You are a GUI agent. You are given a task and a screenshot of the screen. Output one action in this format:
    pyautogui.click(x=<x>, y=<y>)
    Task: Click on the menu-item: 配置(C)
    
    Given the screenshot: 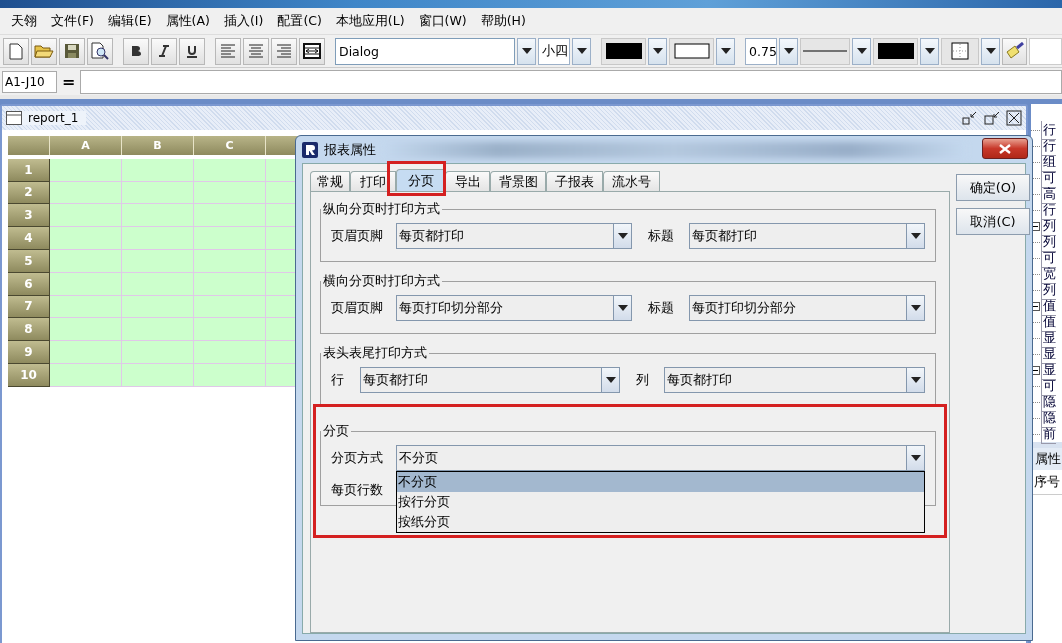 What is the action you would take?
    pyautogui.click(x=299, y=21)
    